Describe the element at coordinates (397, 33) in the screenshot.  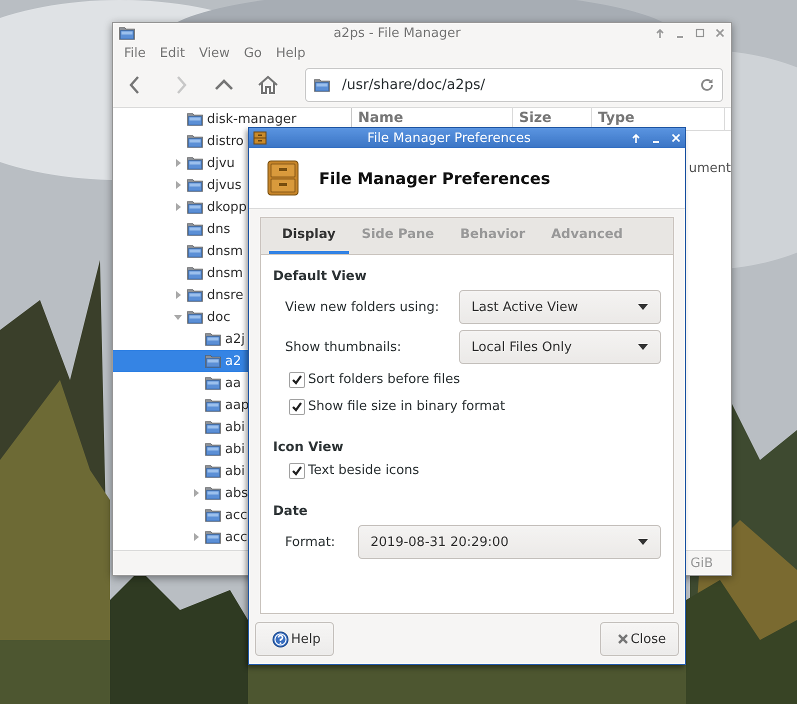
I see `window-title: a2ps - File Manager` at that location.